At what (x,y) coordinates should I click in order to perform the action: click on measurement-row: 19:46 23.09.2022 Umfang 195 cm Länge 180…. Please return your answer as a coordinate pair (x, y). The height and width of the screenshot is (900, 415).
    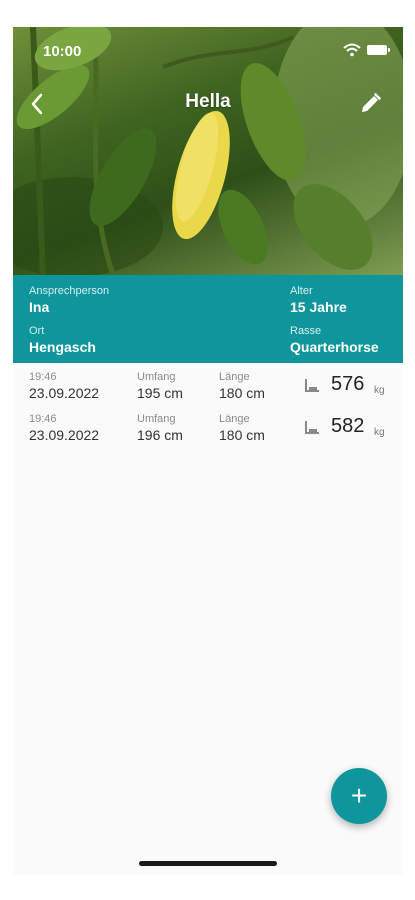
    Looking at the image, I should click on (208, 384).